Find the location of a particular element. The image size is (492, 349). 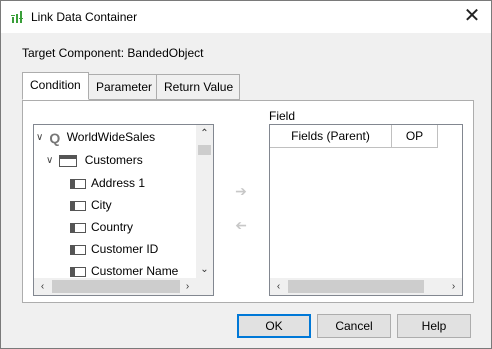

tab-condition: Condition is located at coordinates (55, 86).